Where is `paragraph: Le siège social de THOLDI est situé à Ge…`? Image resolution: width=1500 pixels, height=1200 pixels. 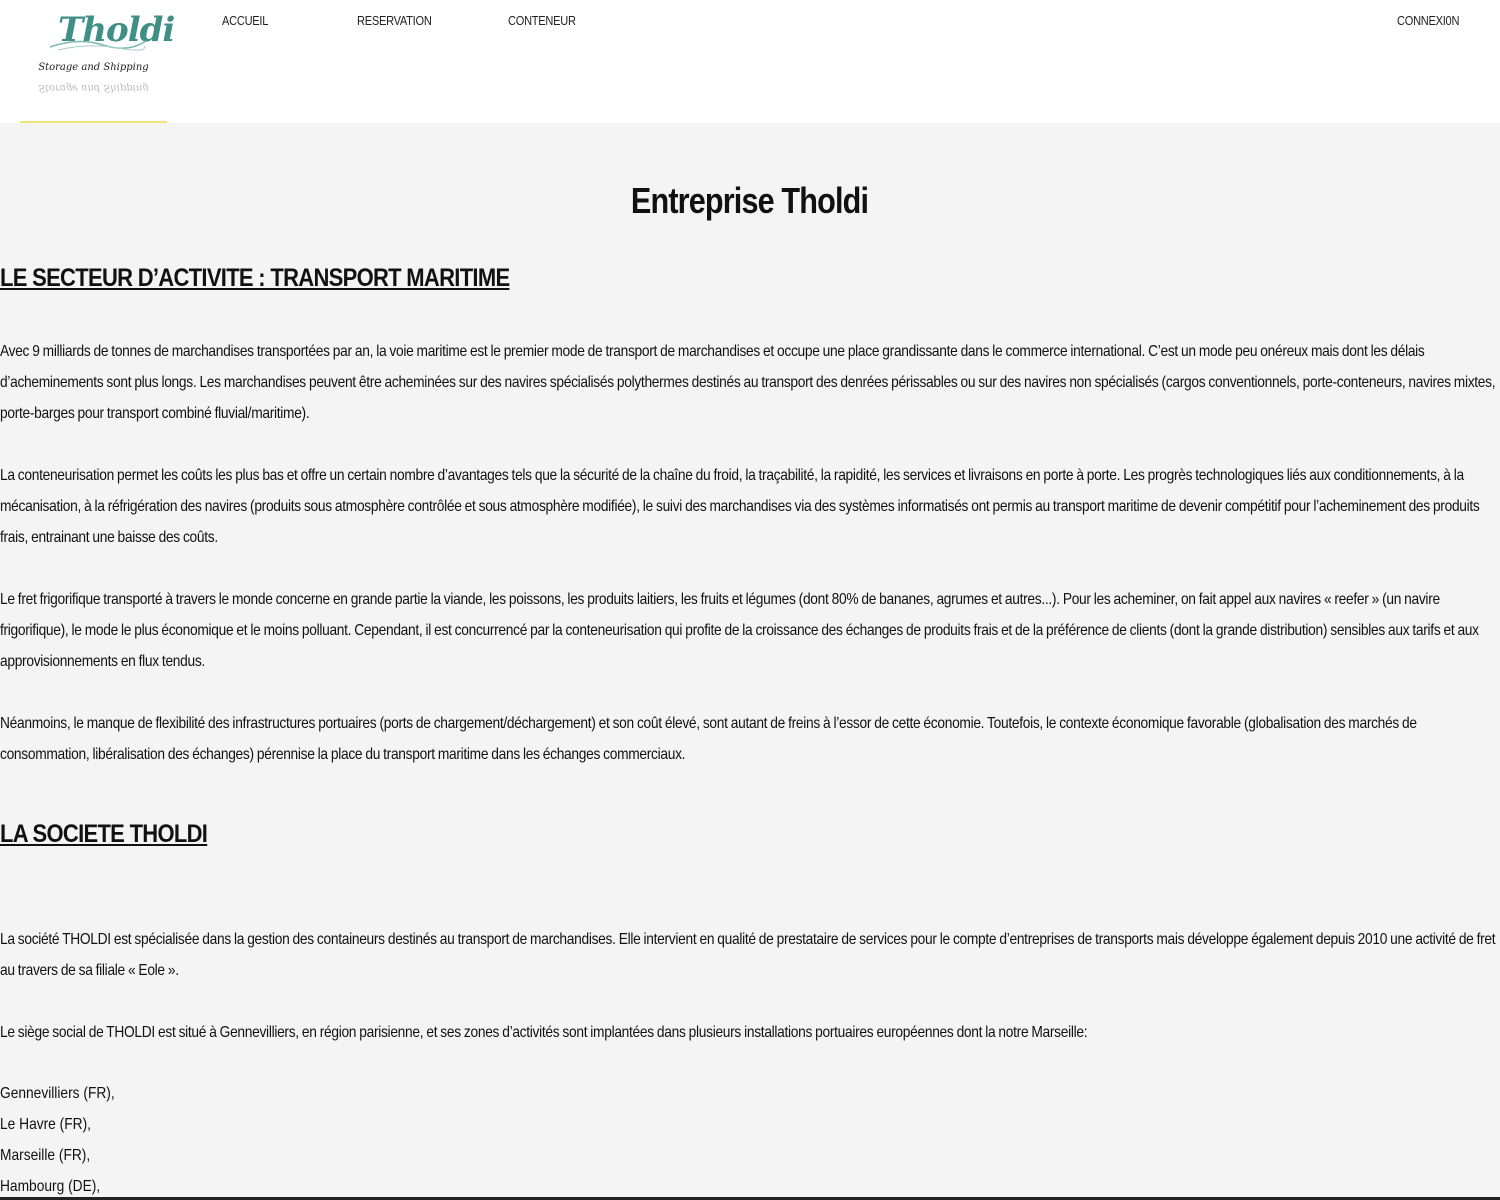 paragraph: Le siège social de THOLDI est situé à Ge… is located at coordinates (544, 1032).